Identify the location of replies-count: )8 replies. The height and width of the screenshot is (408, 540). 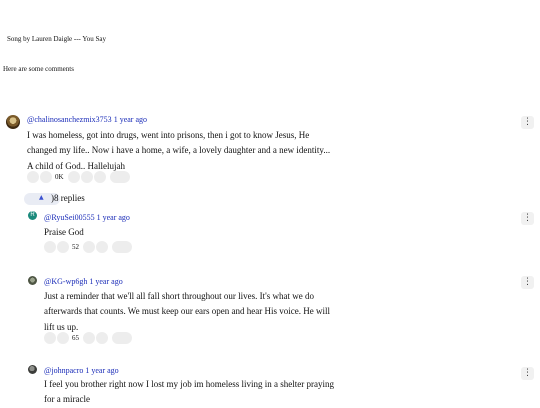
(68, 198).